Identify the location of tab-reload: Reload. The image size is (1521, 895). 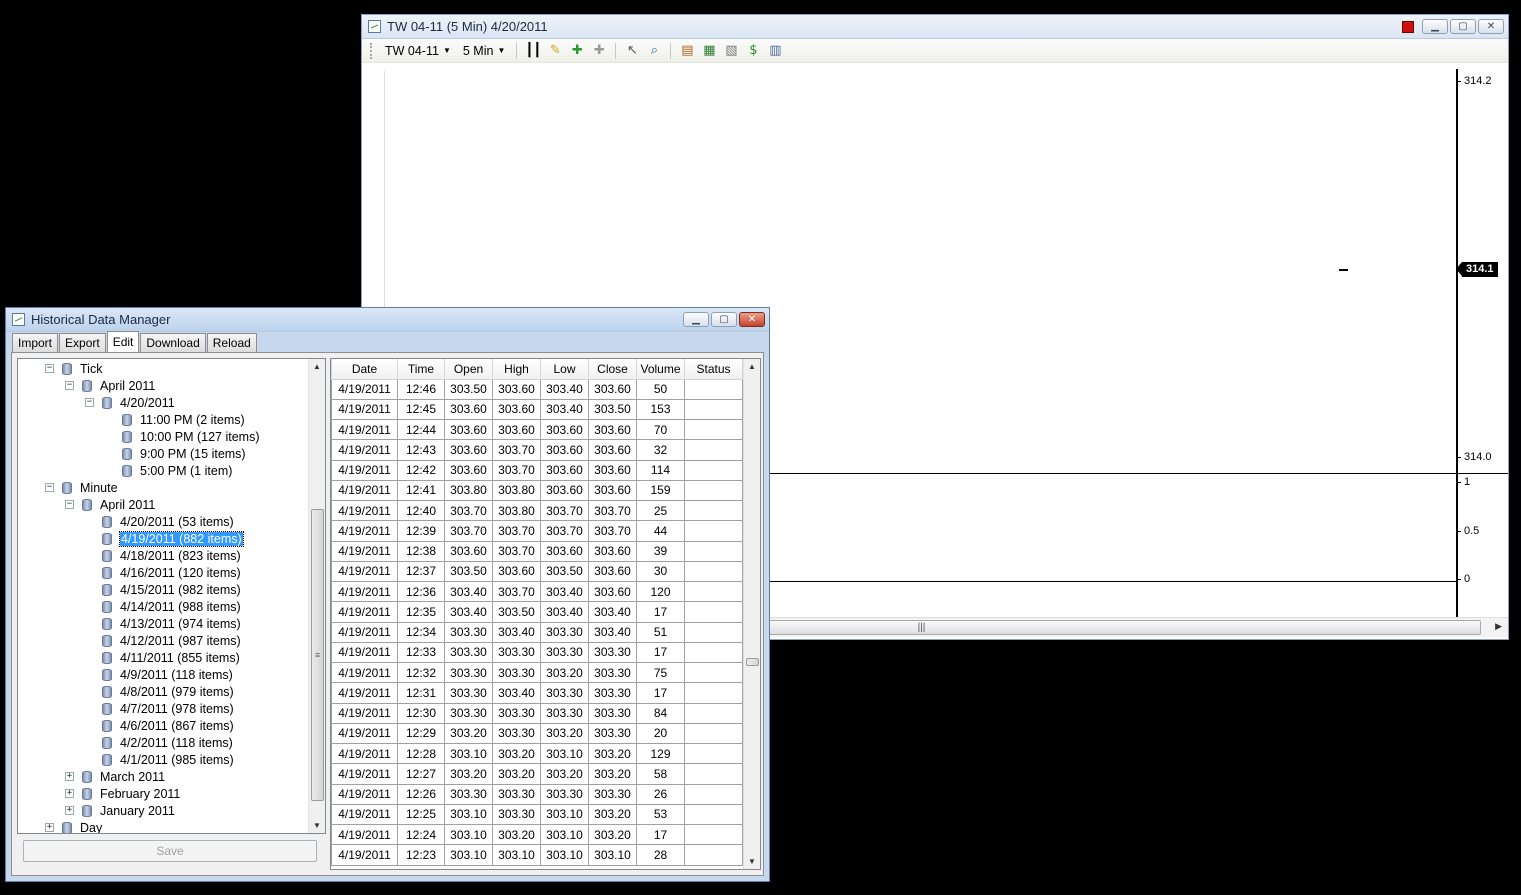
(231, 342).